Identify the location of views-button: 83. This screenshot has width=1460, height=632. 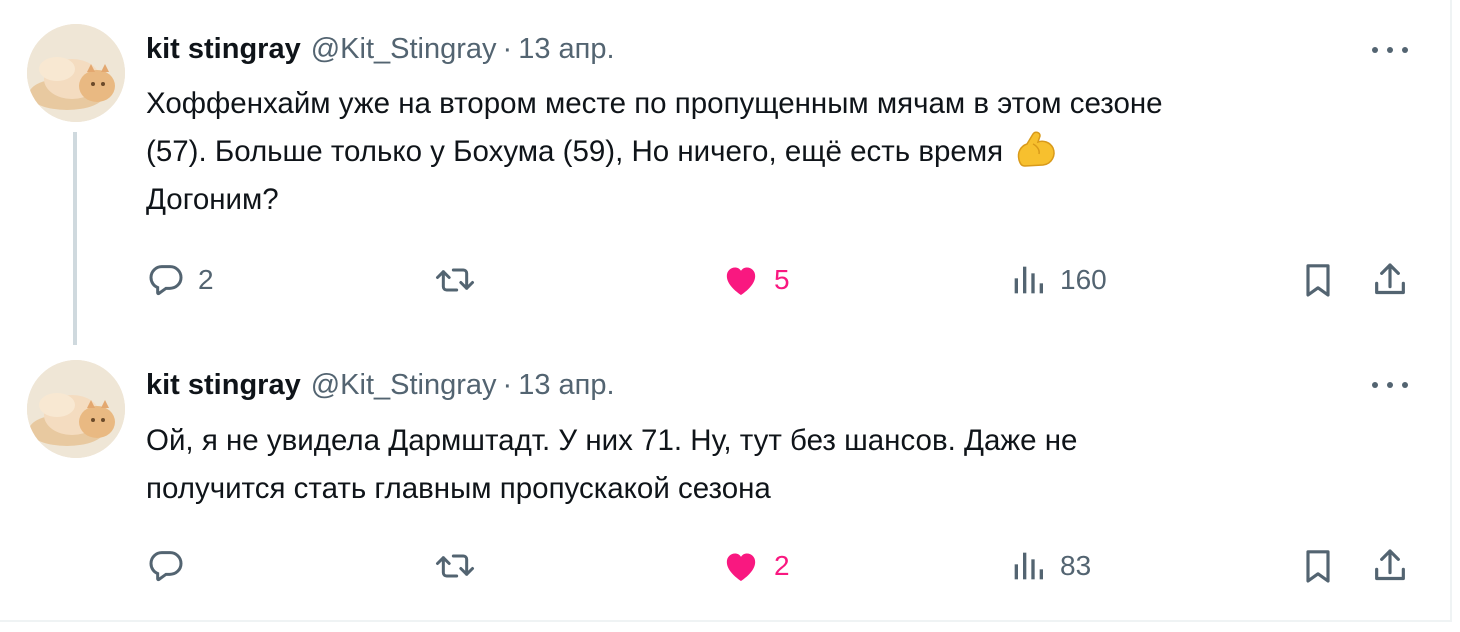
(1049, 566).